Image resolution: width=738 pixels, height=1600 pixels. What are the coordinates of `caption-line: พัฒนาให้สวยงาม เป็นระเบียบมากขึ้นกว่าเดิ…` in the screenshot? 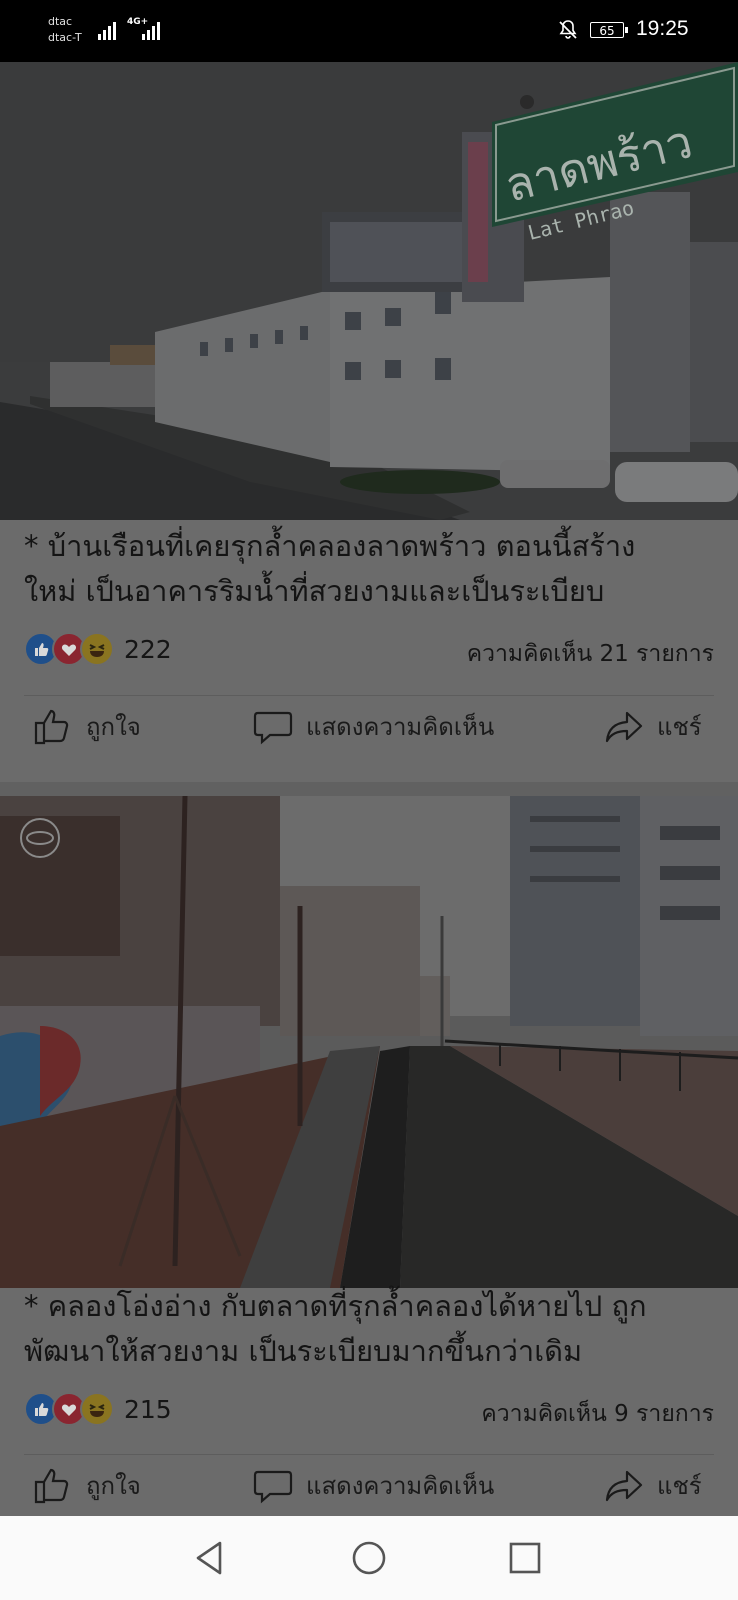 It's located at (303, 1351).